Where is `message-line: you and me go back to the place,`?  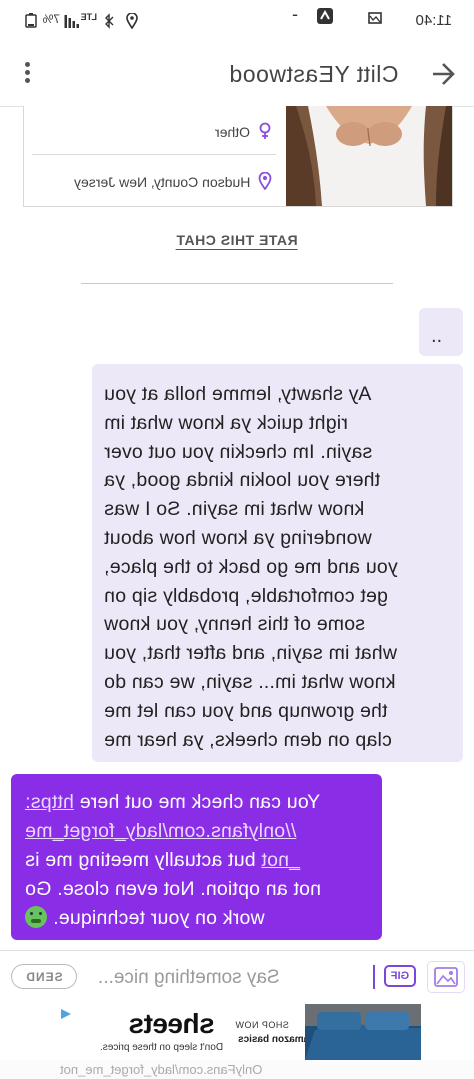
message-line: you and me go back to the place, is located at coordinates (251, 566).